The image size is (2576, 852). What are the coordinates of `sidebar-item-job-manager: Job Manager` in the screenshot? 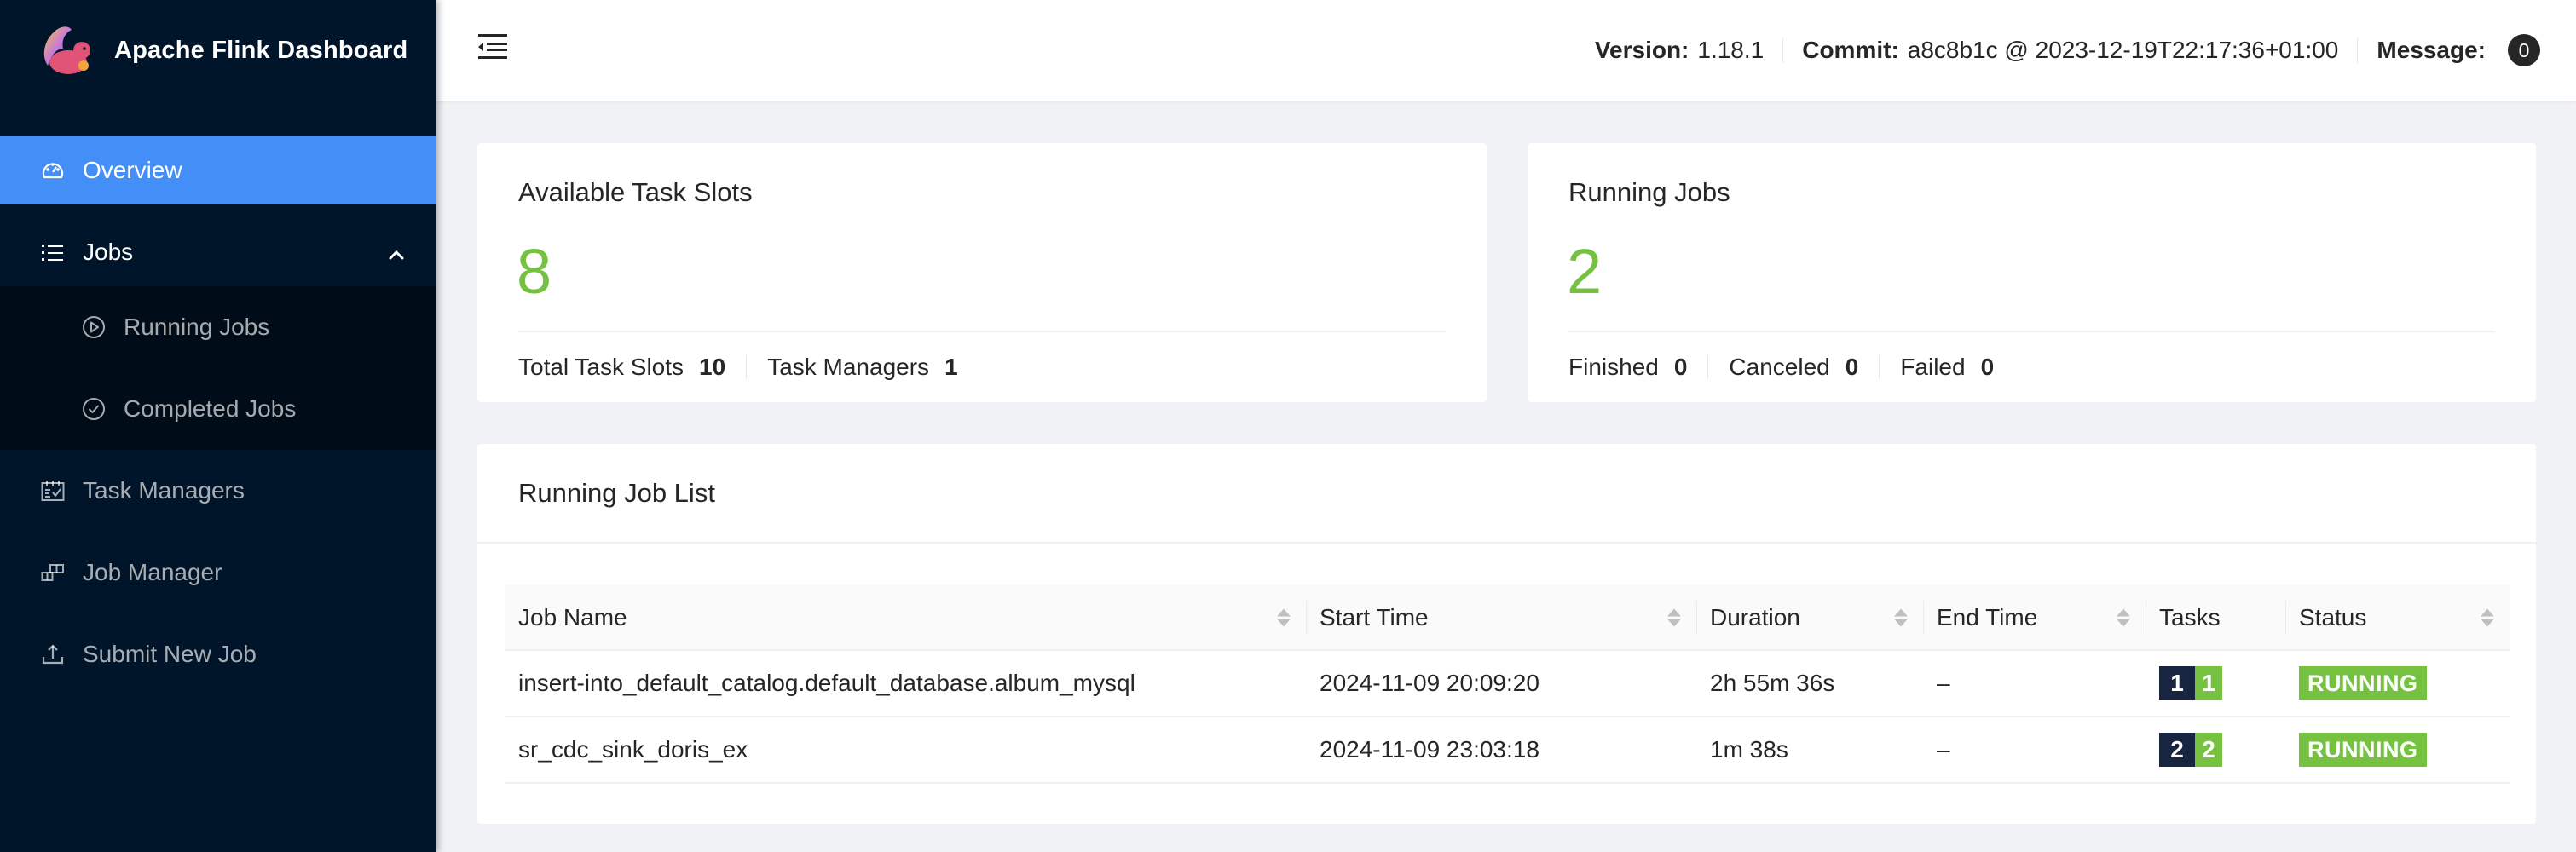 It's located at (218, 572).